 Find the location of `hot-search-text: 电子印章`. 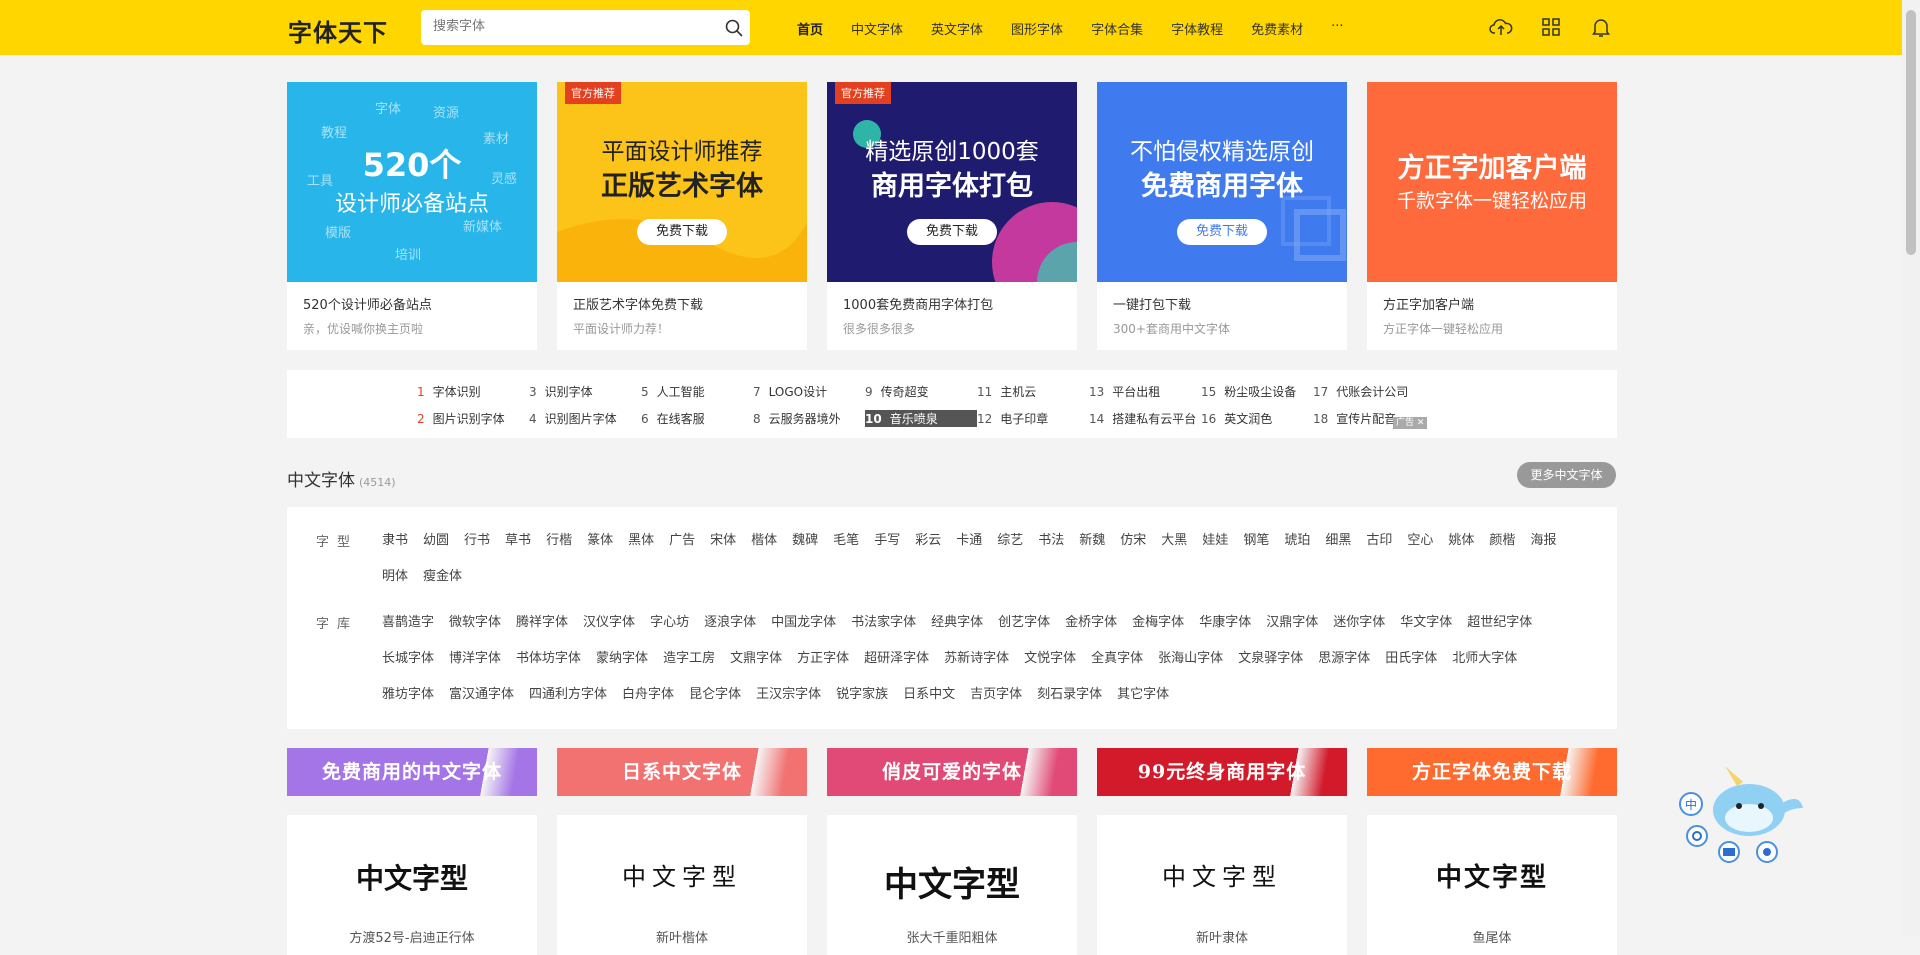

hot-search-text: 电子印章 is located at coordinates (1024, 419).